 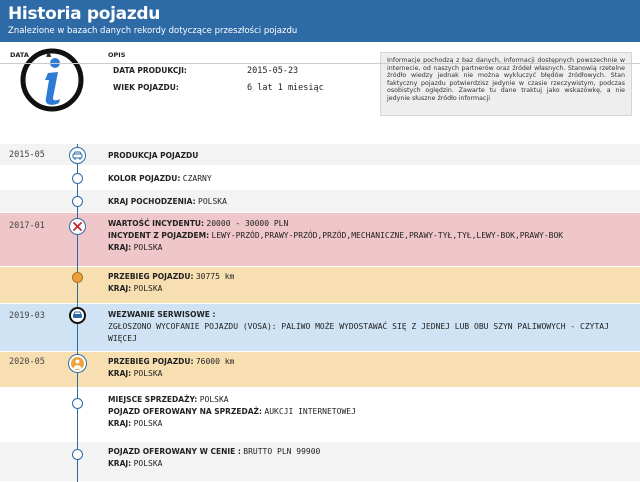 I want to click on entry-label: INCYDENT Z POJAZDEM:, so click(x=159, y=235).